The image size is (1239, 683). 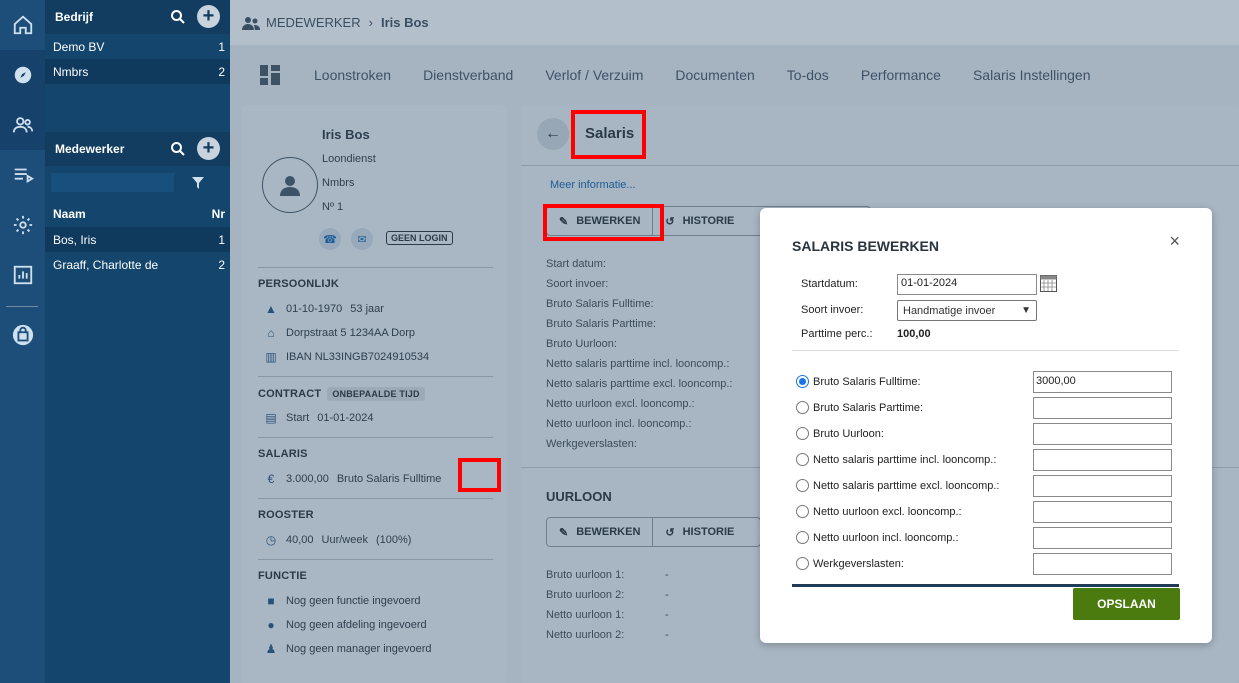 What do you see at coordinates (858, 381) in the screenshot?
I see `radio-option: Bruto Salaris Fulltime:` at bounding box center [858, 381].